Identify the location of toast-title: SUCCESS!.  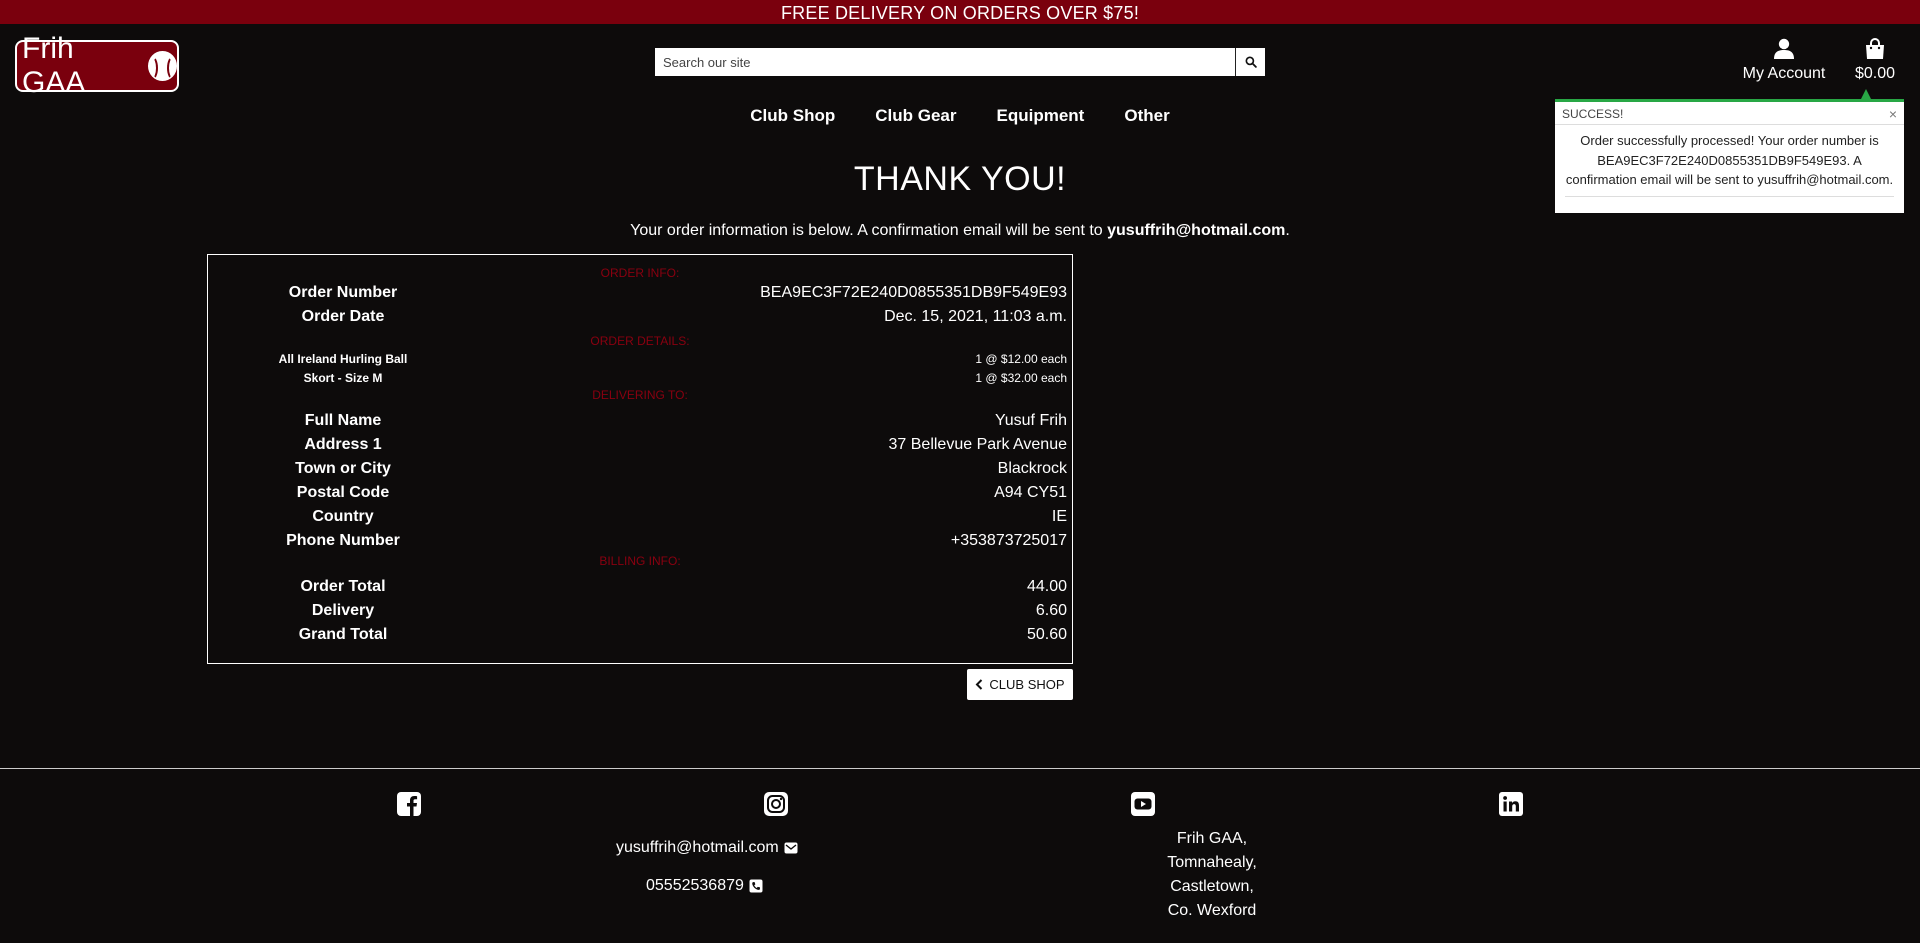
(1593, 114).